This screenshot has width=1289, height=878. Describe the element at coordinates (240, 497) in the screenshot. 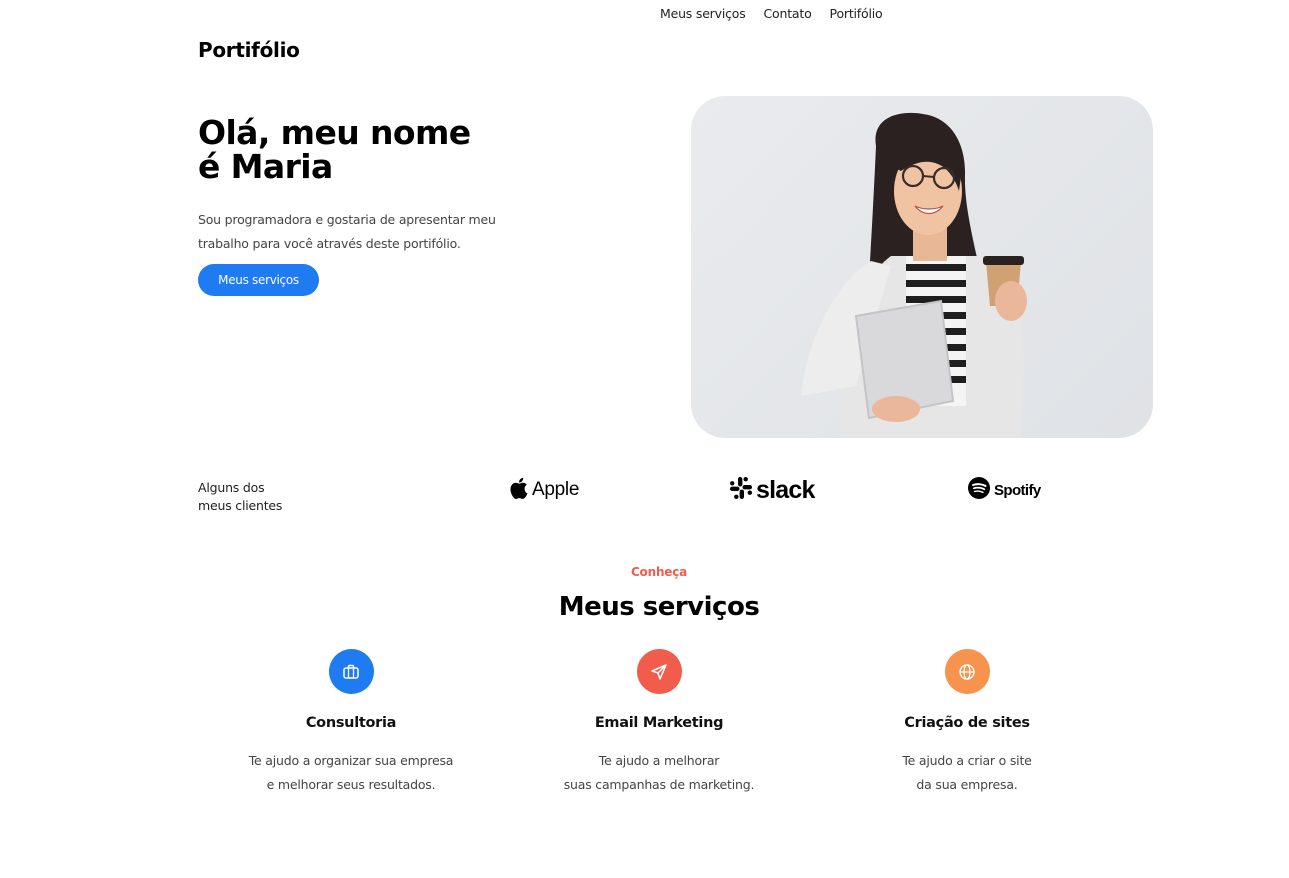

I see `clients-label: Alguns dos meus clientes` at that location.